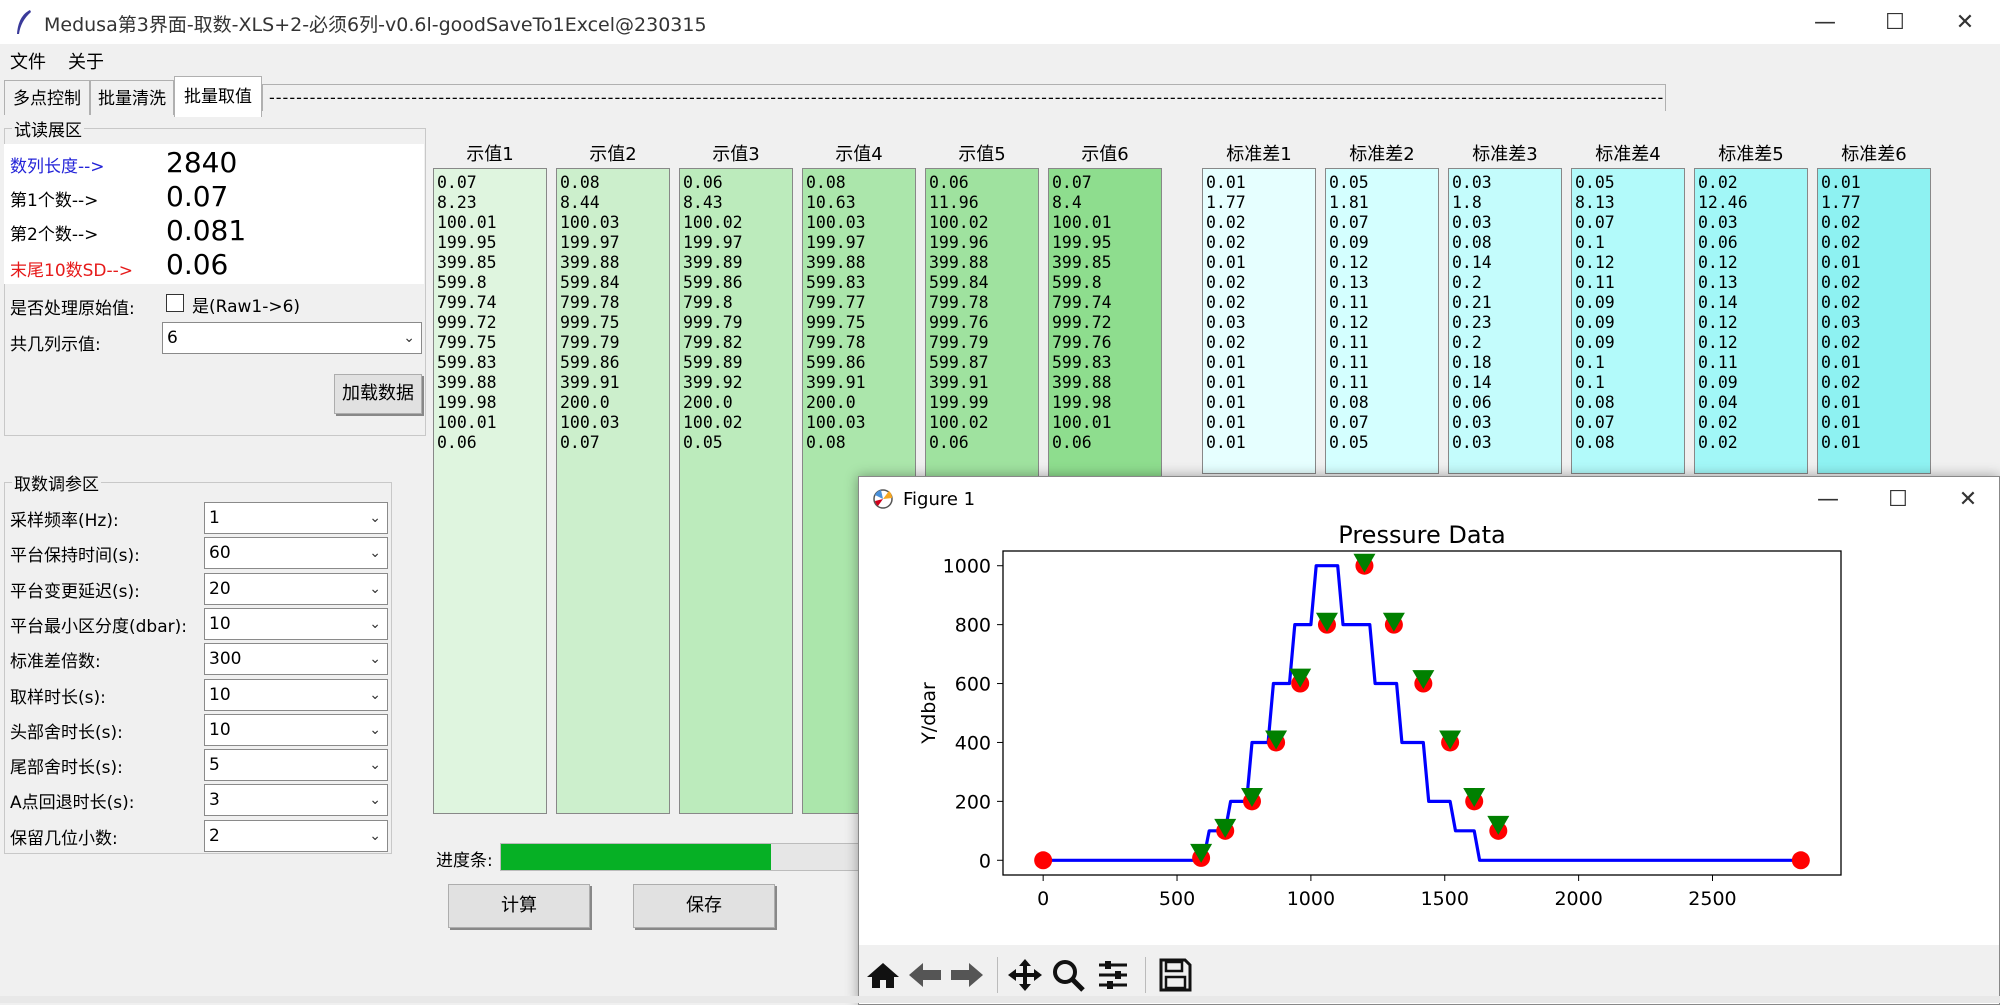 The height and width of the screenshot is (1005, 2000). I want to click on figure-toolbar, so click(1429, 974).